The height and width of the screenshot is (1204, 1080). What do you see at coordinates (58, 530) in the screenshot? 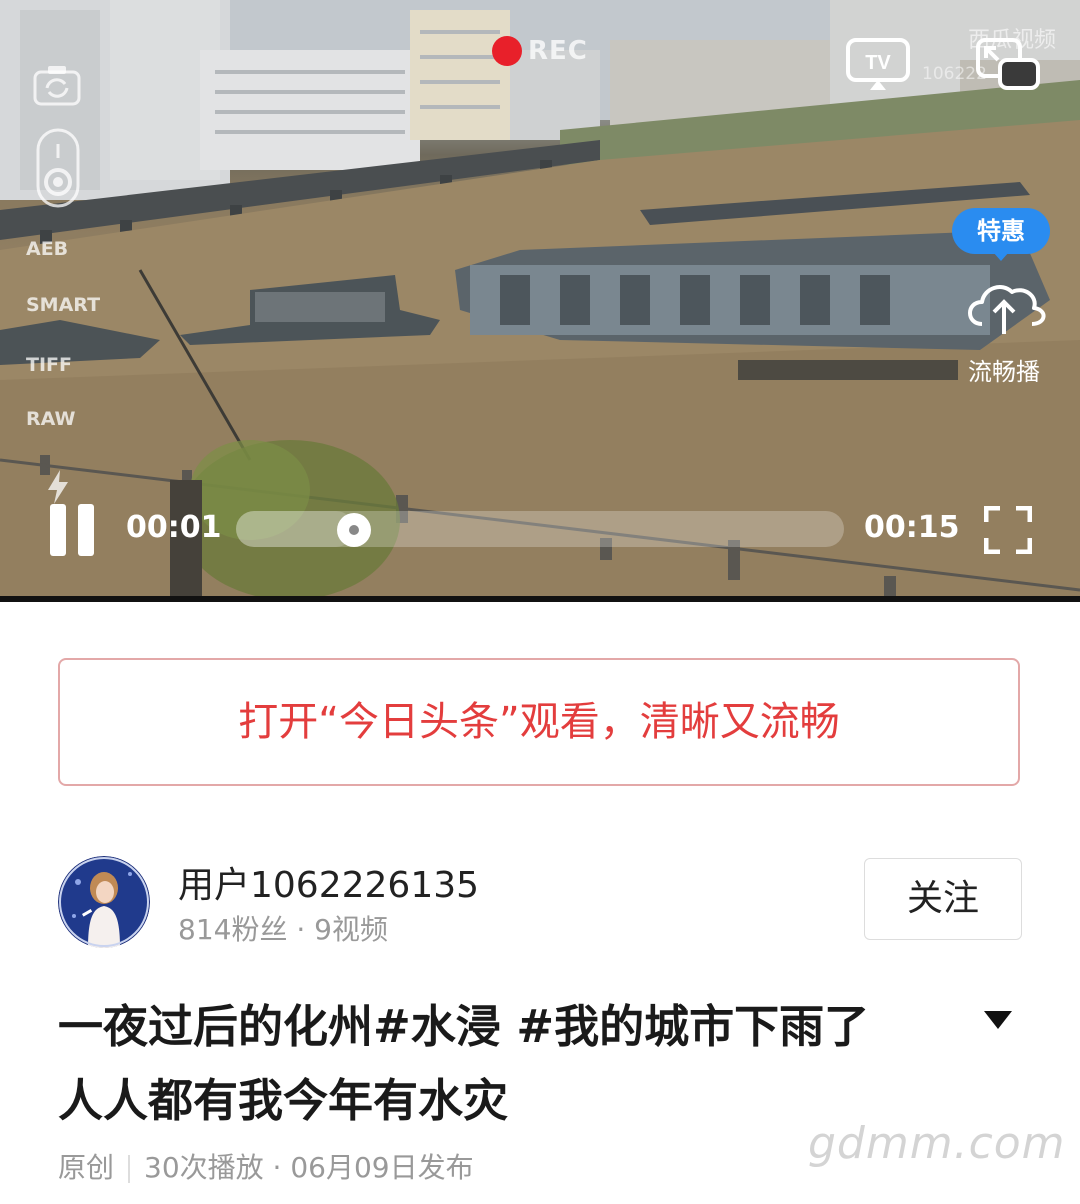
I see `pause-icon` at bounding box center [58, 530].